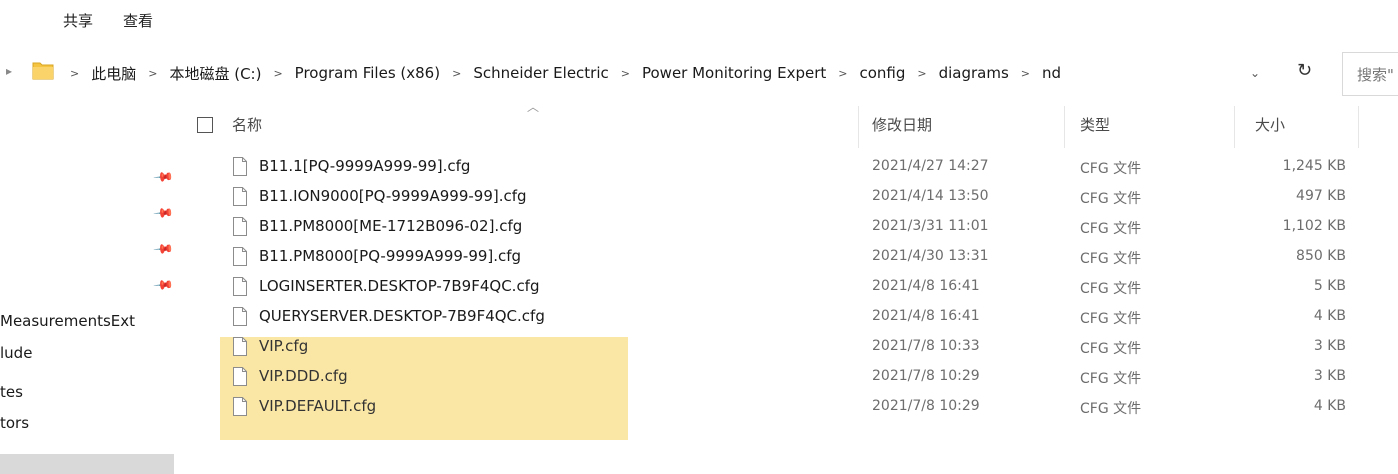 Image resolution: width=1398 pixels, height=474 pixels. Describe the element at coordinates (974, 73) in the screenshot. I see `crumb-diagrams: diagrams` at that location.